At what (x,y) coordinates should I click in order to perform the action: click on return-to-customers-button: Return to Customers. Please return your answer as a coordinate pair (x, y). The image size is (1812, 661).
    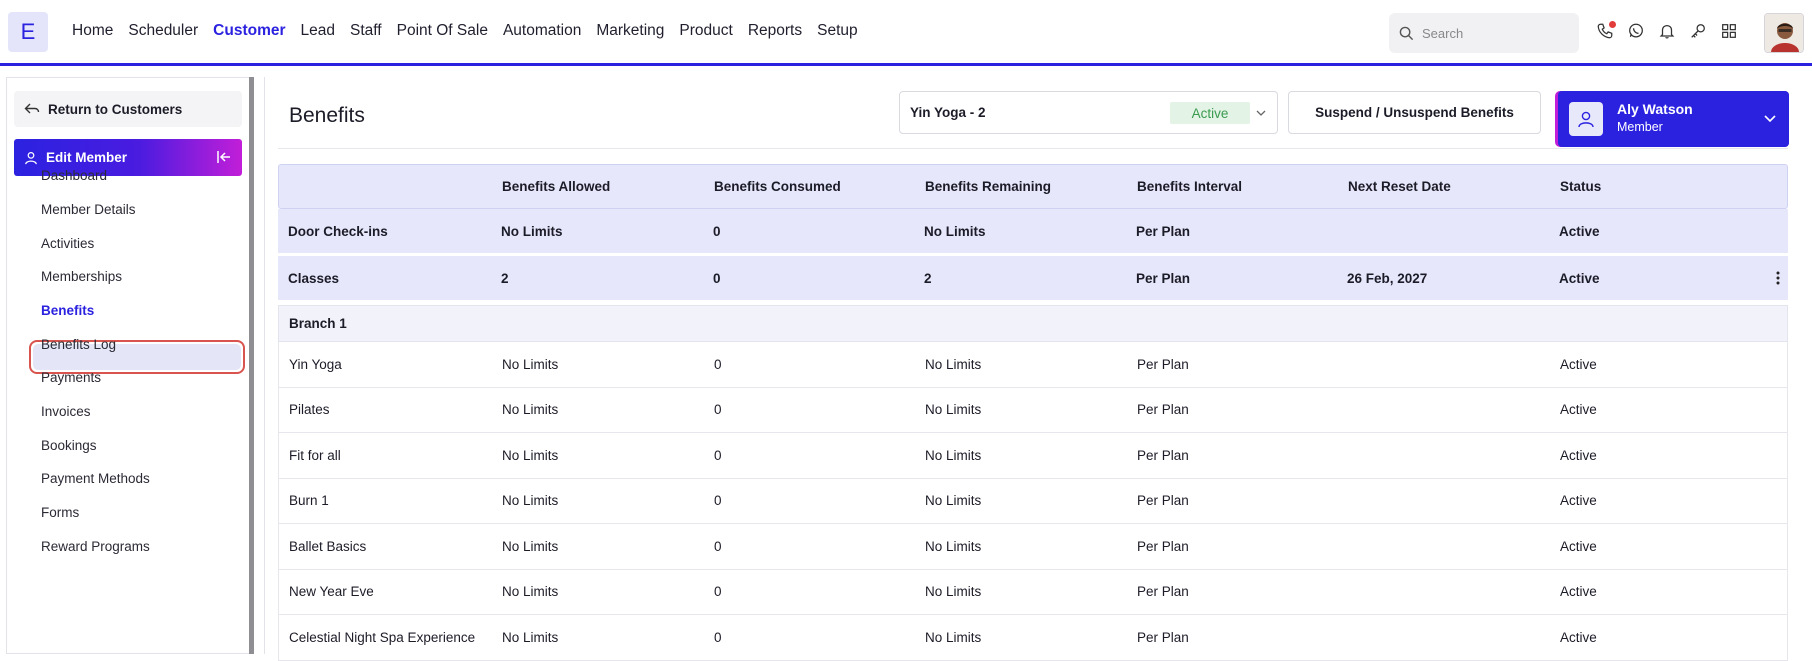
    Looking at the image, I should click on (128, 109).